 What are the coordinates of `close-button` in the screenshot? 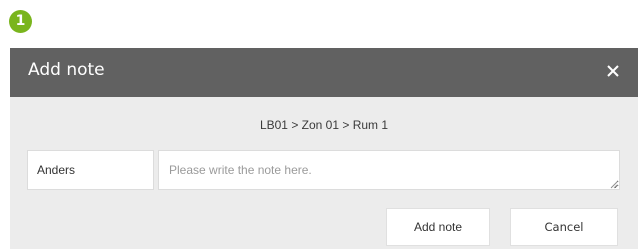 It's located at (613, 71).